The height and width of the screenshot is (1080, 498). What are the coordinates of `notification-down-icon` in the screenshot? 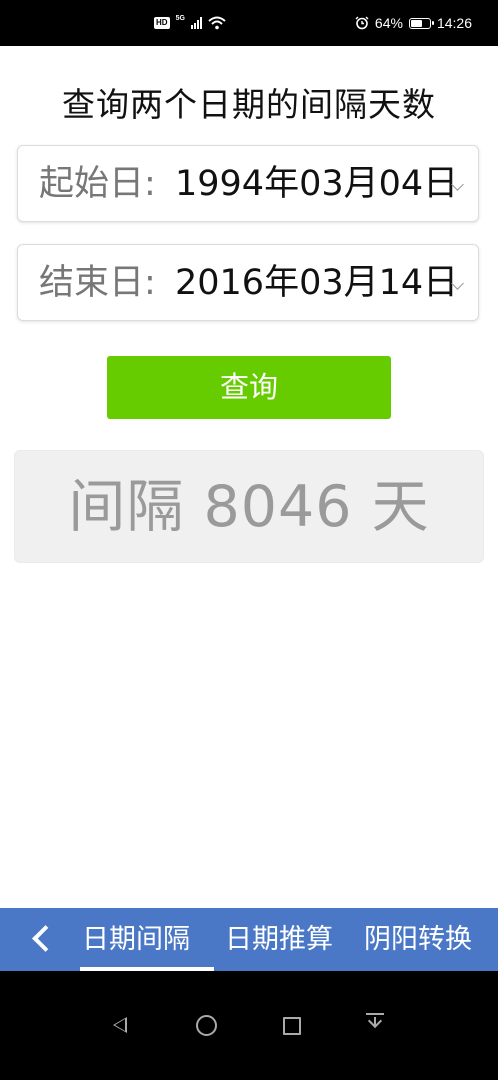 It's located at (375, 1023).